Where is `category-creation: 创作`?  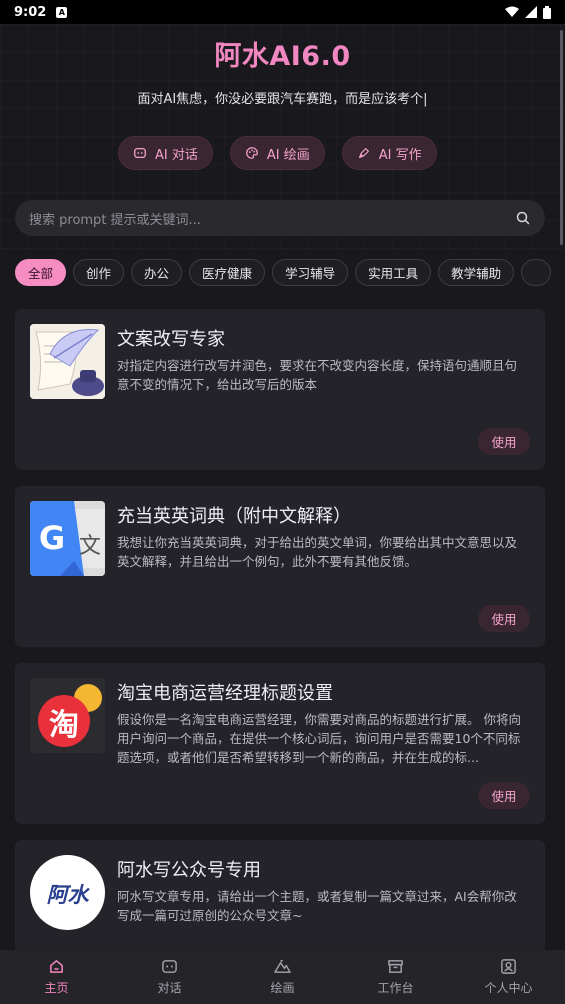 category-creation: 创作 is located at coordinates (99, 272).